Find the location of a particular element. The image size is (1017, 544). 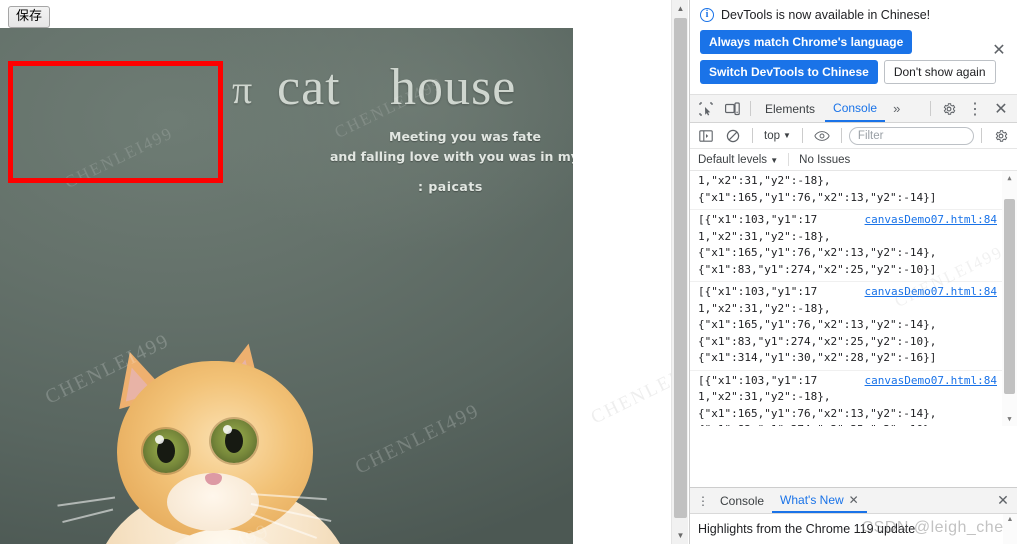

filter-input is located at coordinates (911, 135).